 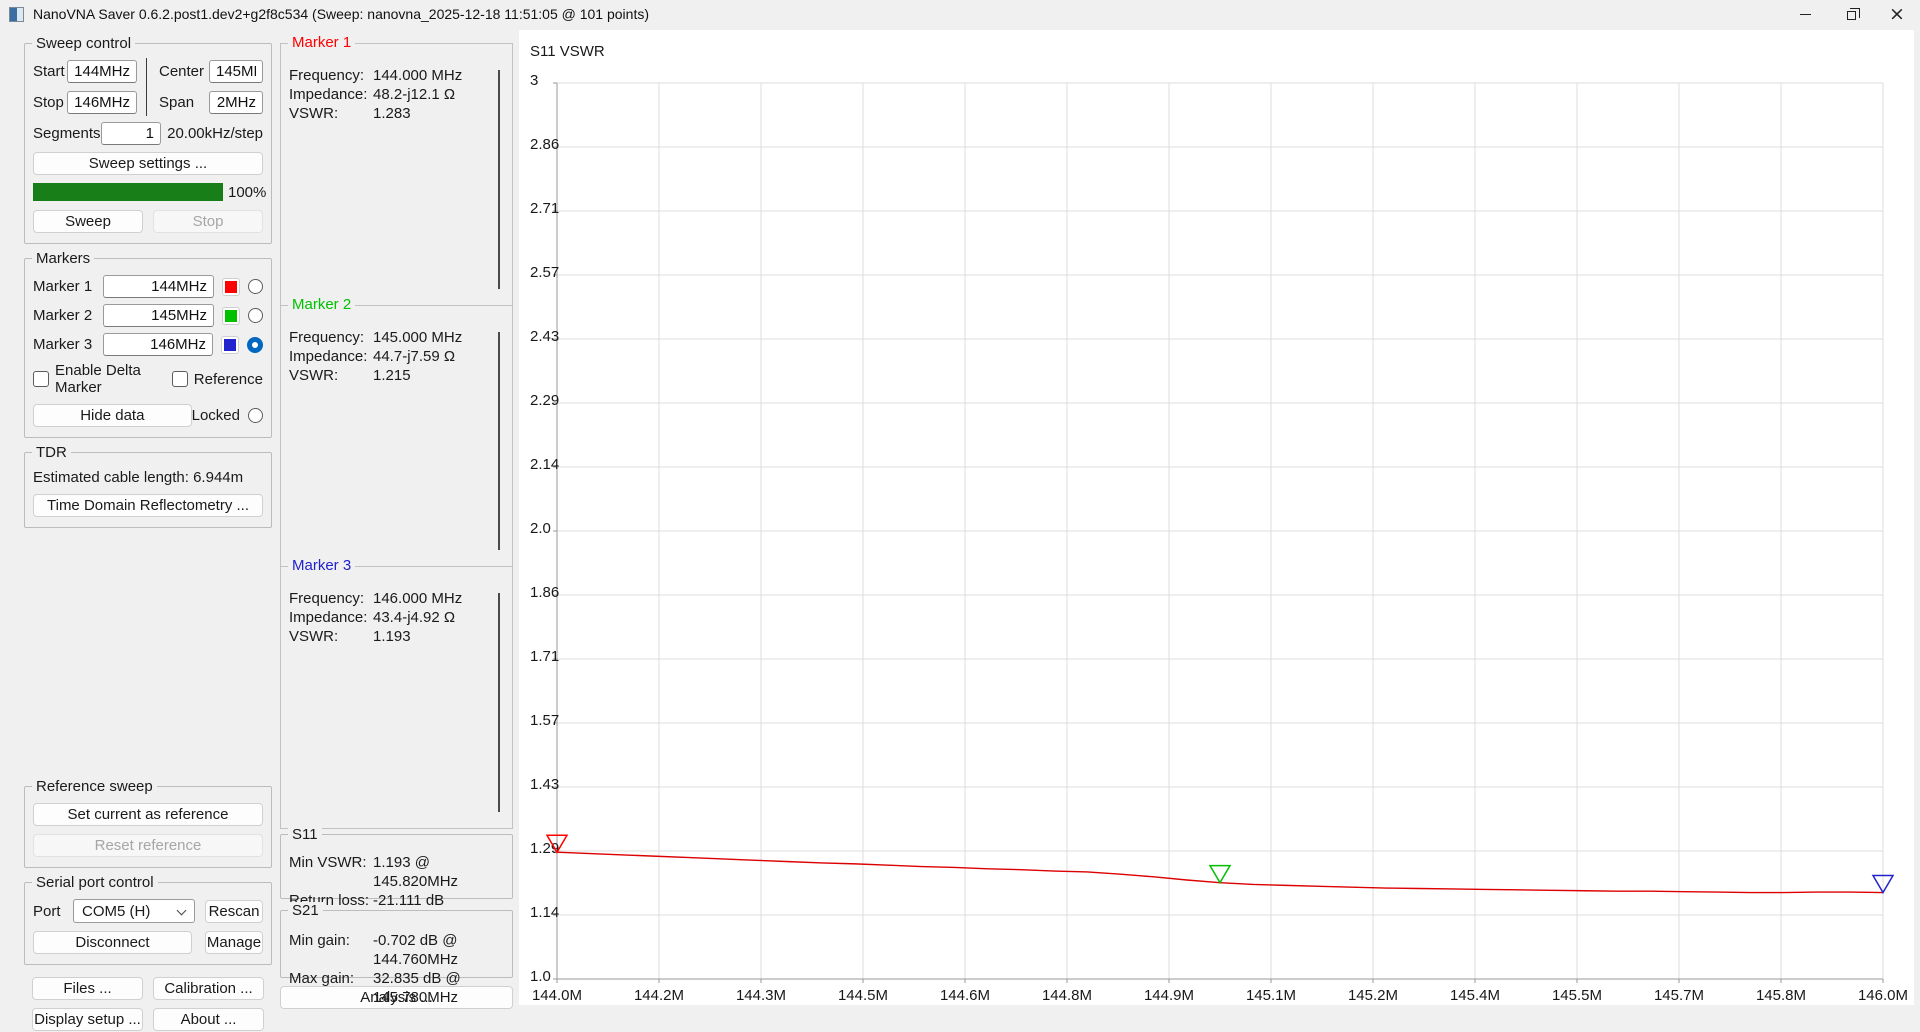 I want to click on marker1-color-button, so click(x=231, y=286).